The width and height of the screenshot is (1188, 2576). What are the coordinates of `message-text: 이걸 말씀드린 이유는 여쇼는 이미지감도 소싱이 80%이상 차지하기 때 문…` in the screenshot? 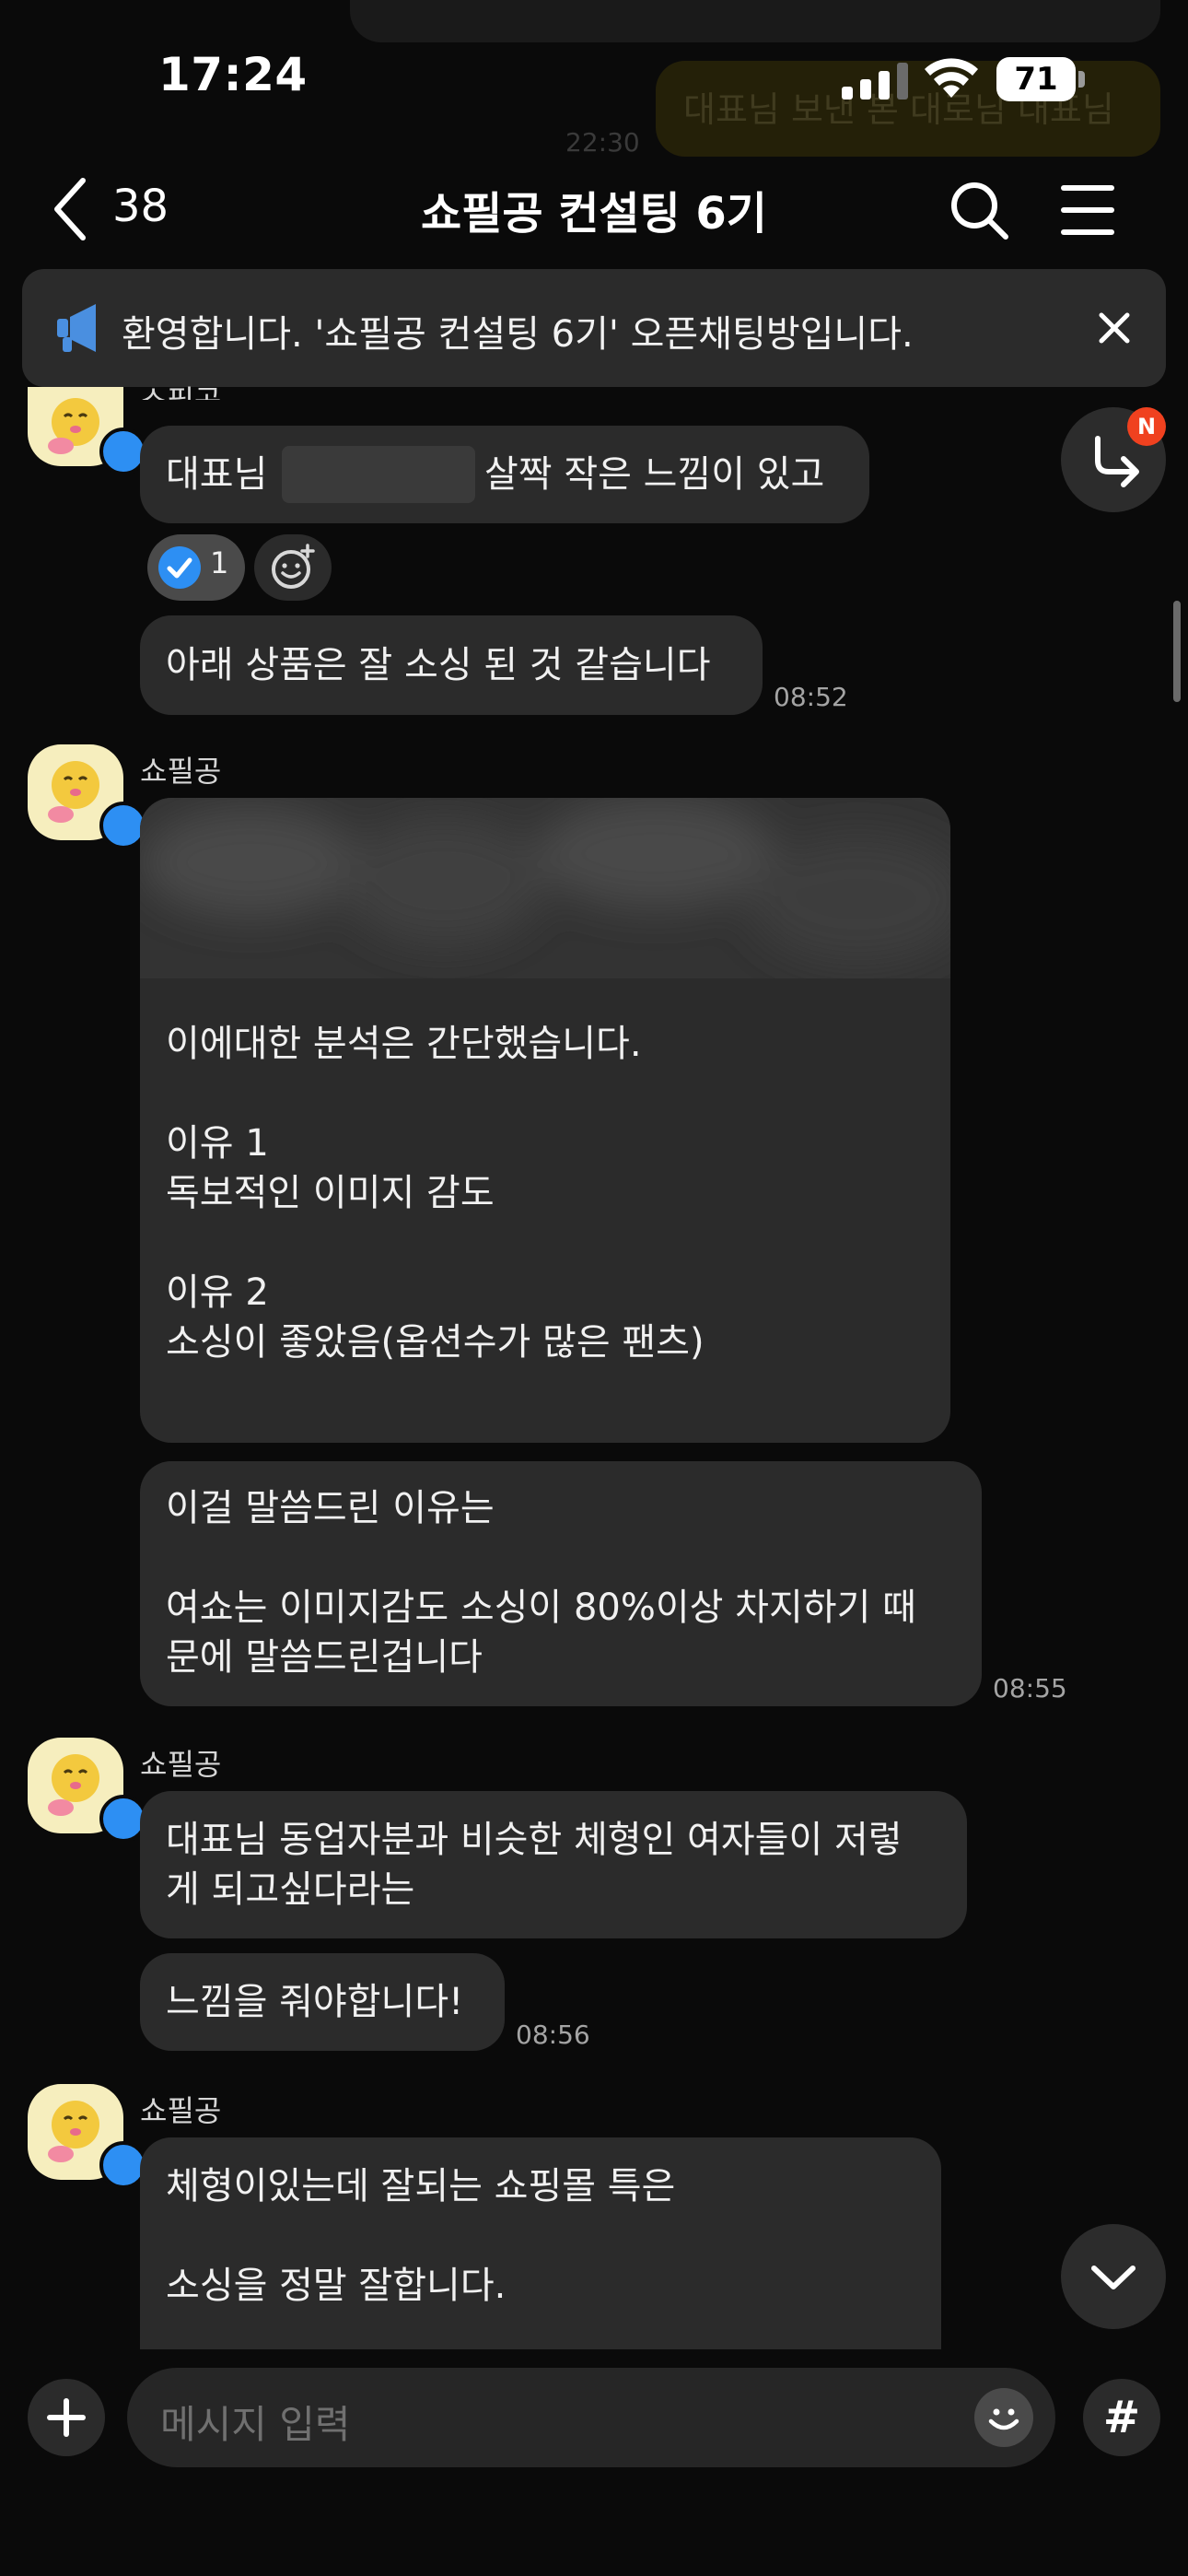 It's located at (541, 1583).